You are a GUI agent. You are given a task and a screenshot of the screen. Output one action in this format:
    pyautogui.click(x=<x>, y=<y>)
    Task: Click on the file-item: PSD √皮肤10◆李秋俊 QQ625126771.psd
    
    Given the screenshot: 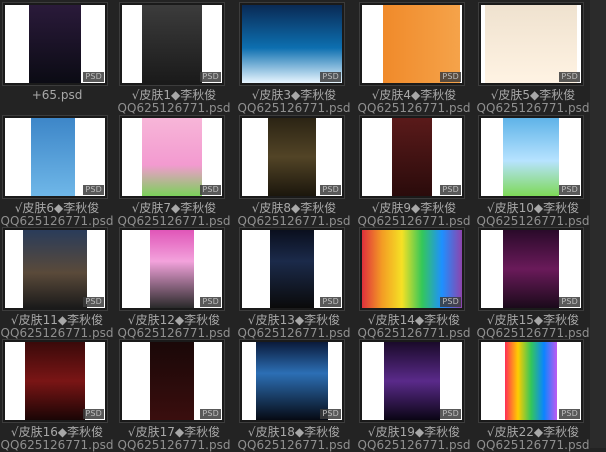 What is the action you would take?
    pyautogui.click(x=533, y=171)
    